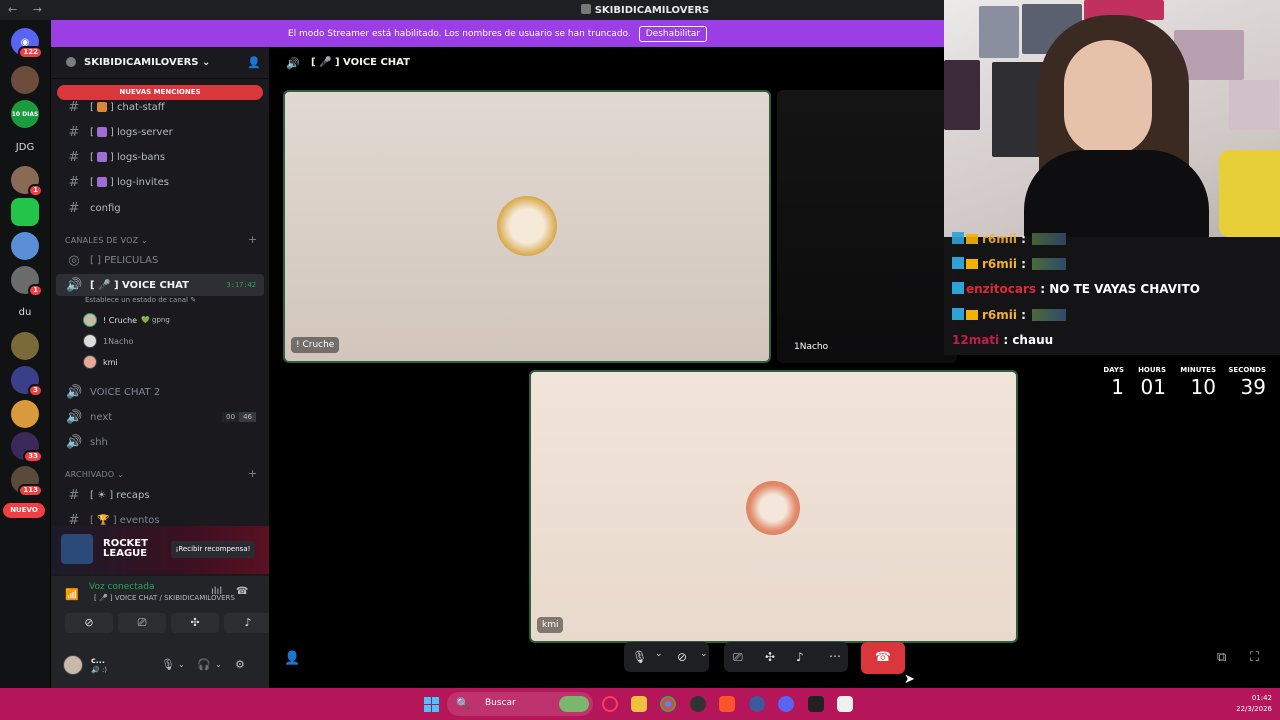 The image size is (1280, 720). Describe the element at coordinates (315, 345) in the screenshot. I see `tile-label: ! Cruche` at that location.